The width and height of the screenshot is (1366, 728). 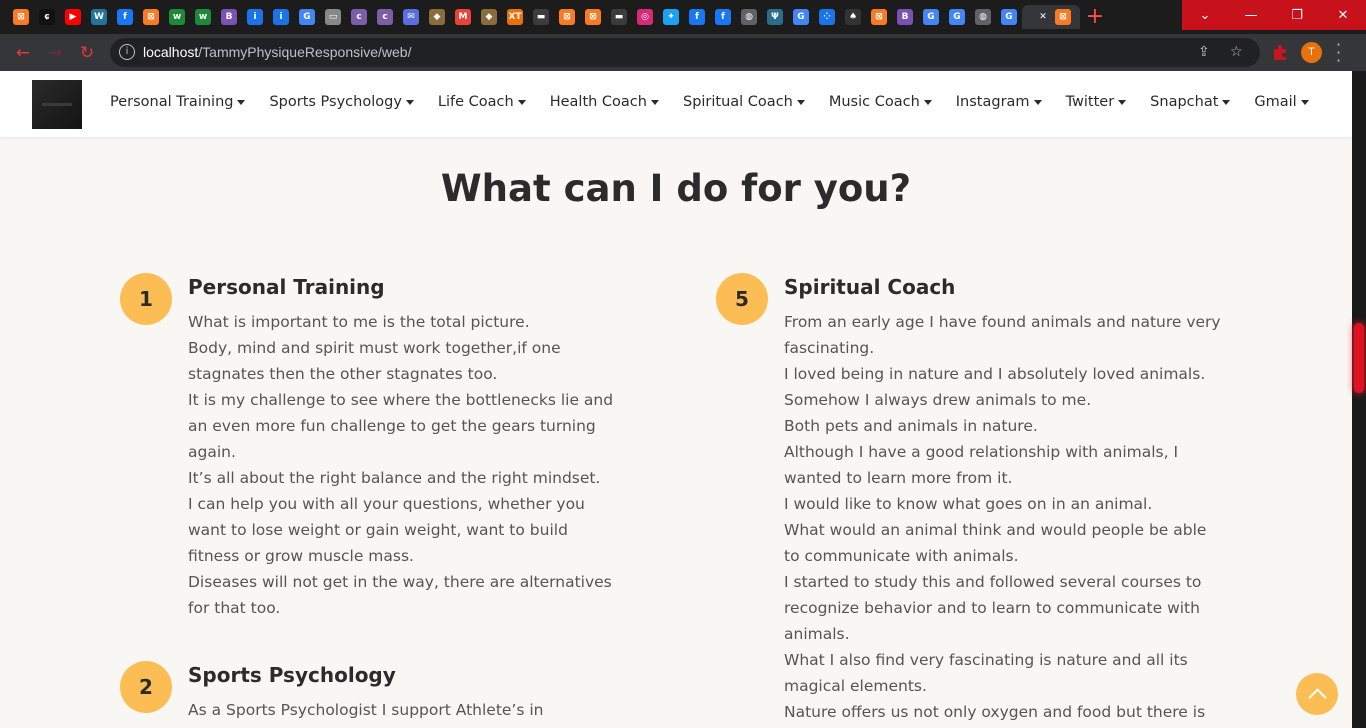 What do you see at coordinates (515, 17) in the screenshot?
I see `browser-tab: XT` at bounding box center [515, 17].